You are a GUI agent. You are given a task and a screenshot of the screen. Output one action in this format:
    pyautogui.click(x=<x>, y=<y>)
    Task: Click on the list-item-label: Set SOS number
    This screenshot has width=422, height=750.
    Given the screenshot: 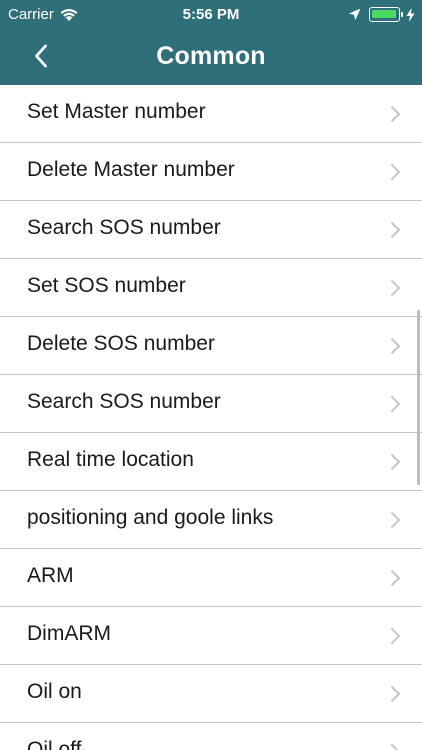 What is the action you would take?
    pyautogui.click(x=106, y=285)
    